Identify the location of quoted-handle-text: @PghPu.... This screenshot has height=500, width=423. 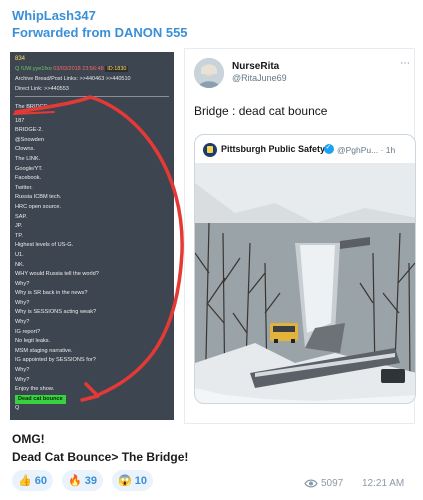
(358, 150).